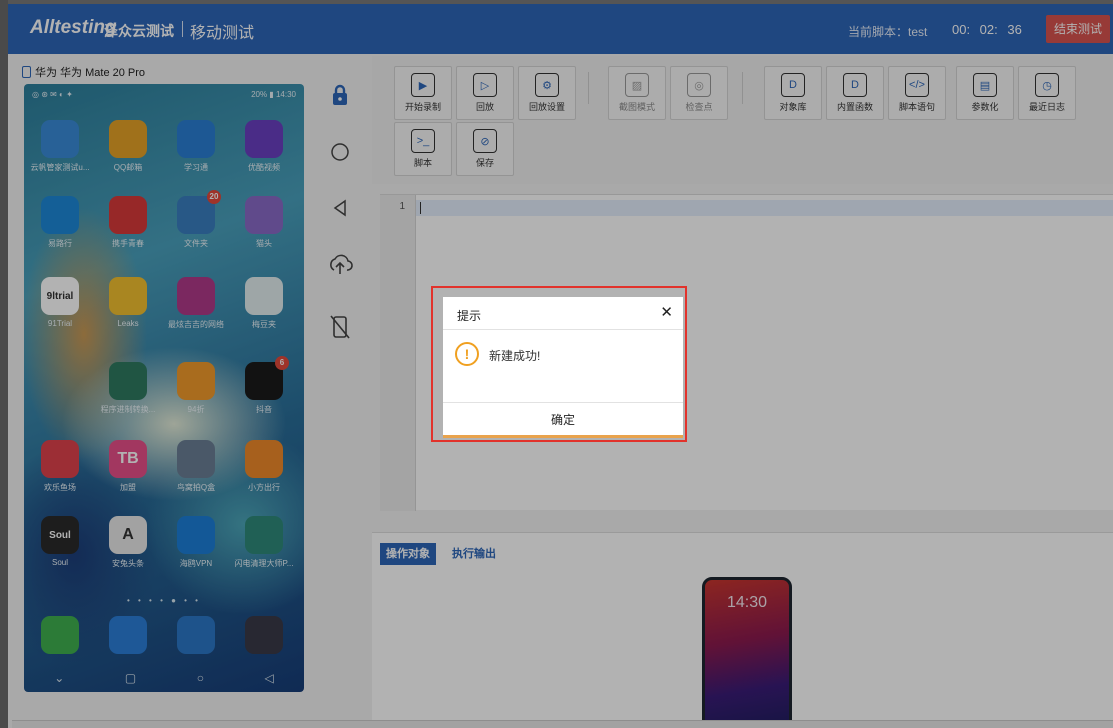  I want to click on dialog-footer-accent, so click(563, 436).